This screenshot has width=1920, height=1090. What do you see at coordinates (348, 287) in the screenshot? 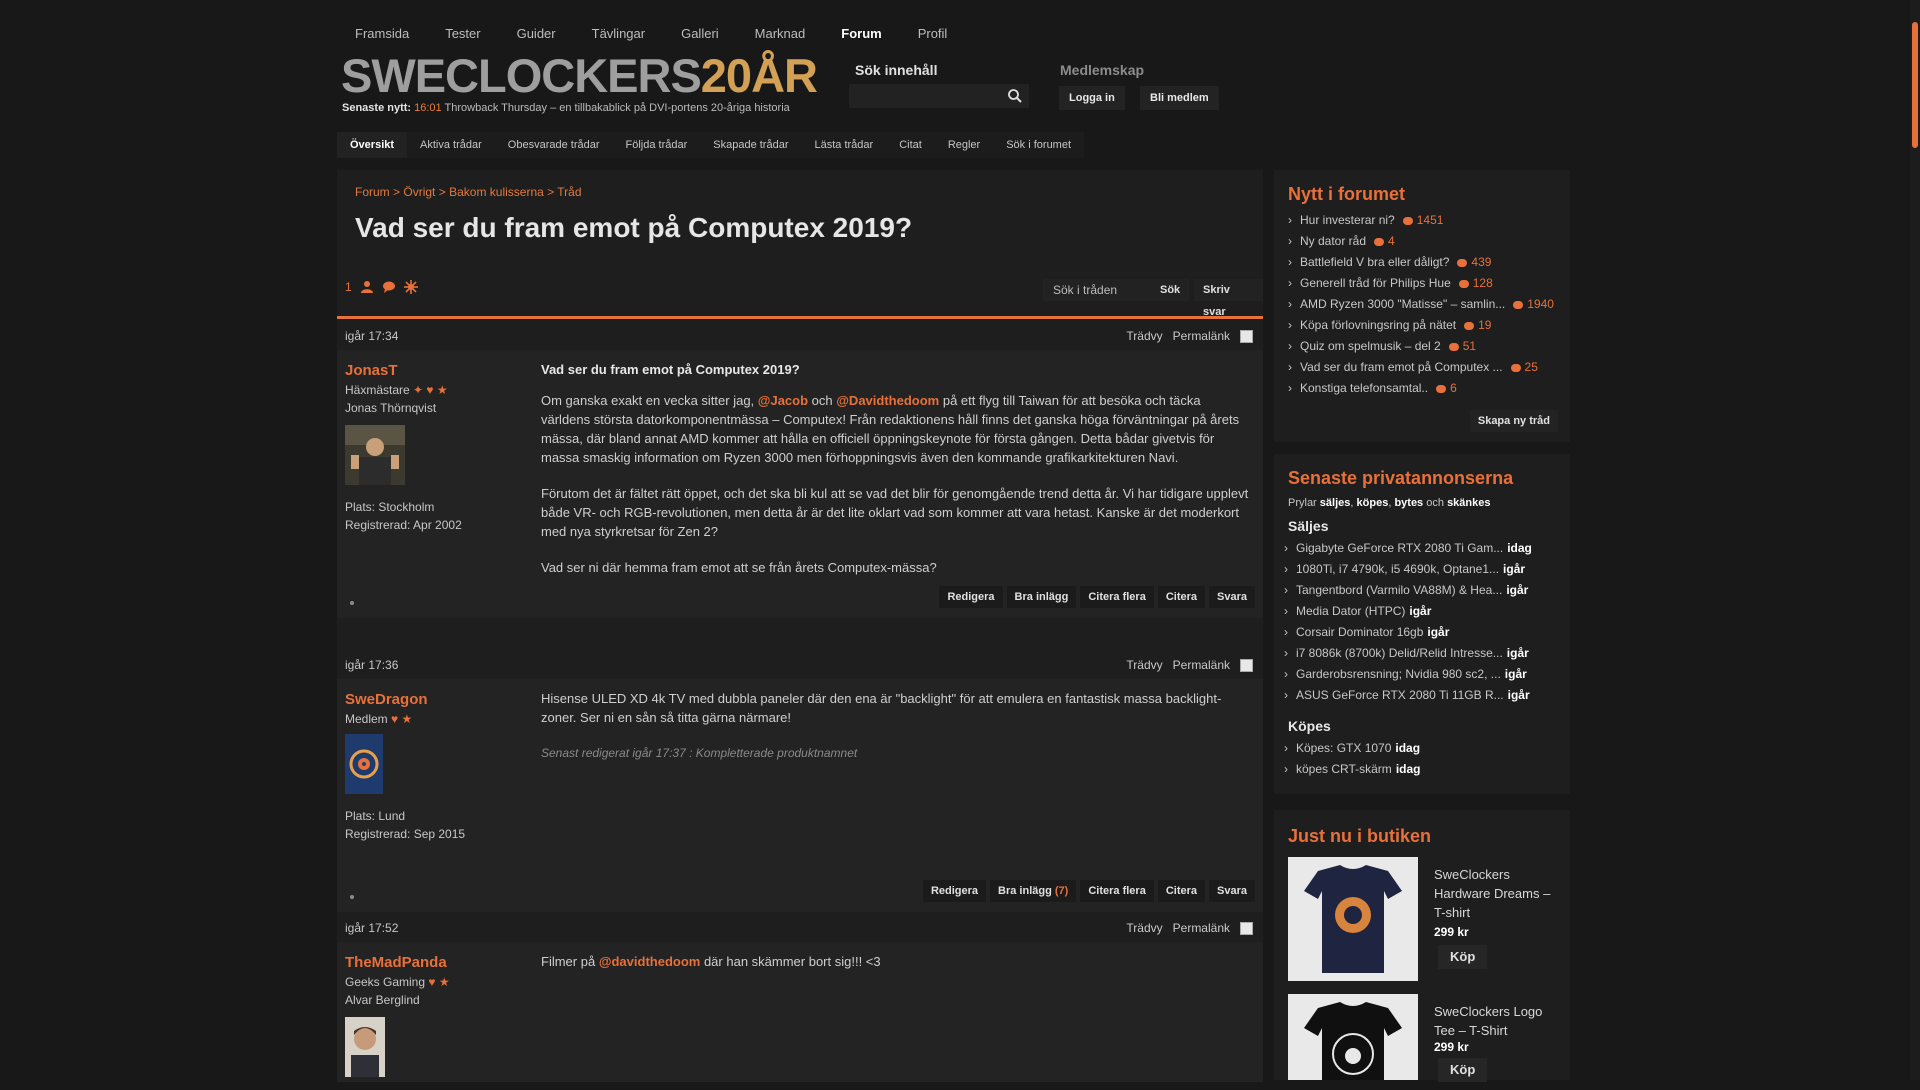
I see `page-number: 1` at bounding box center [348, 287].